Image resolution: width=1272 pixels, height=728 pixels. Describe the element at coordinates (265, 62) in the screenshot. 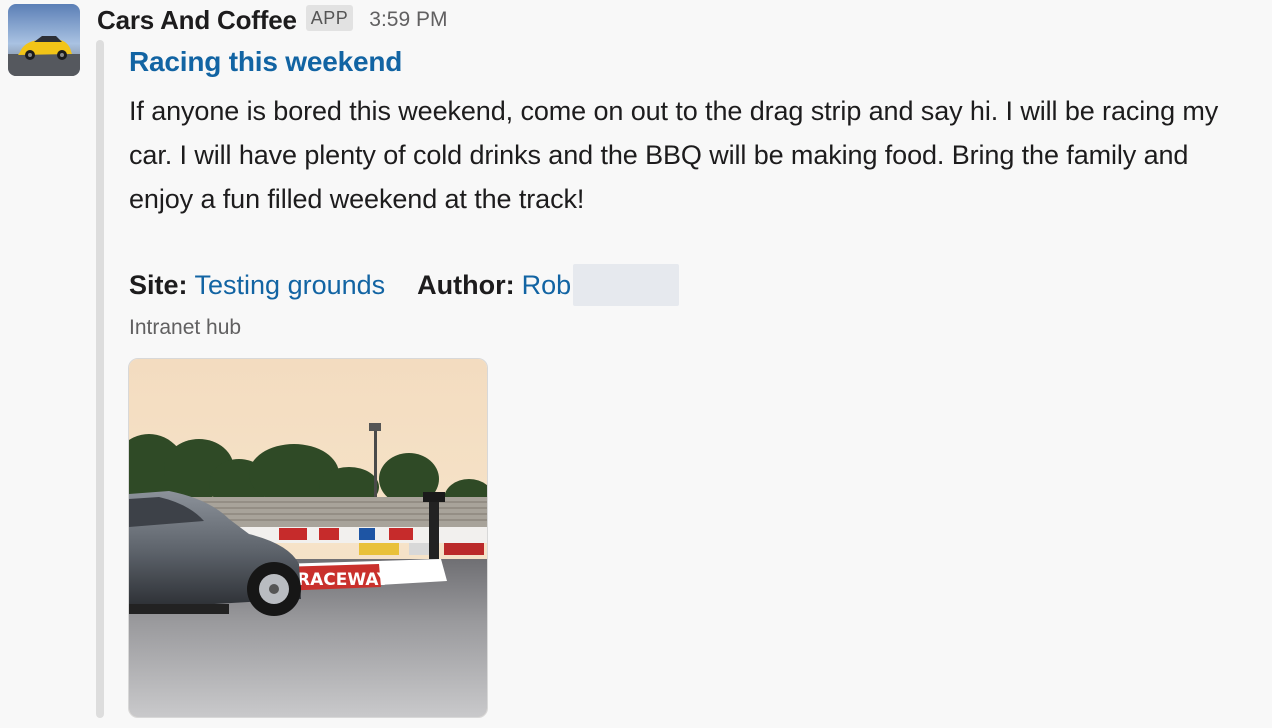

I see `attachment-title-link: Racing this weekend` at that location.